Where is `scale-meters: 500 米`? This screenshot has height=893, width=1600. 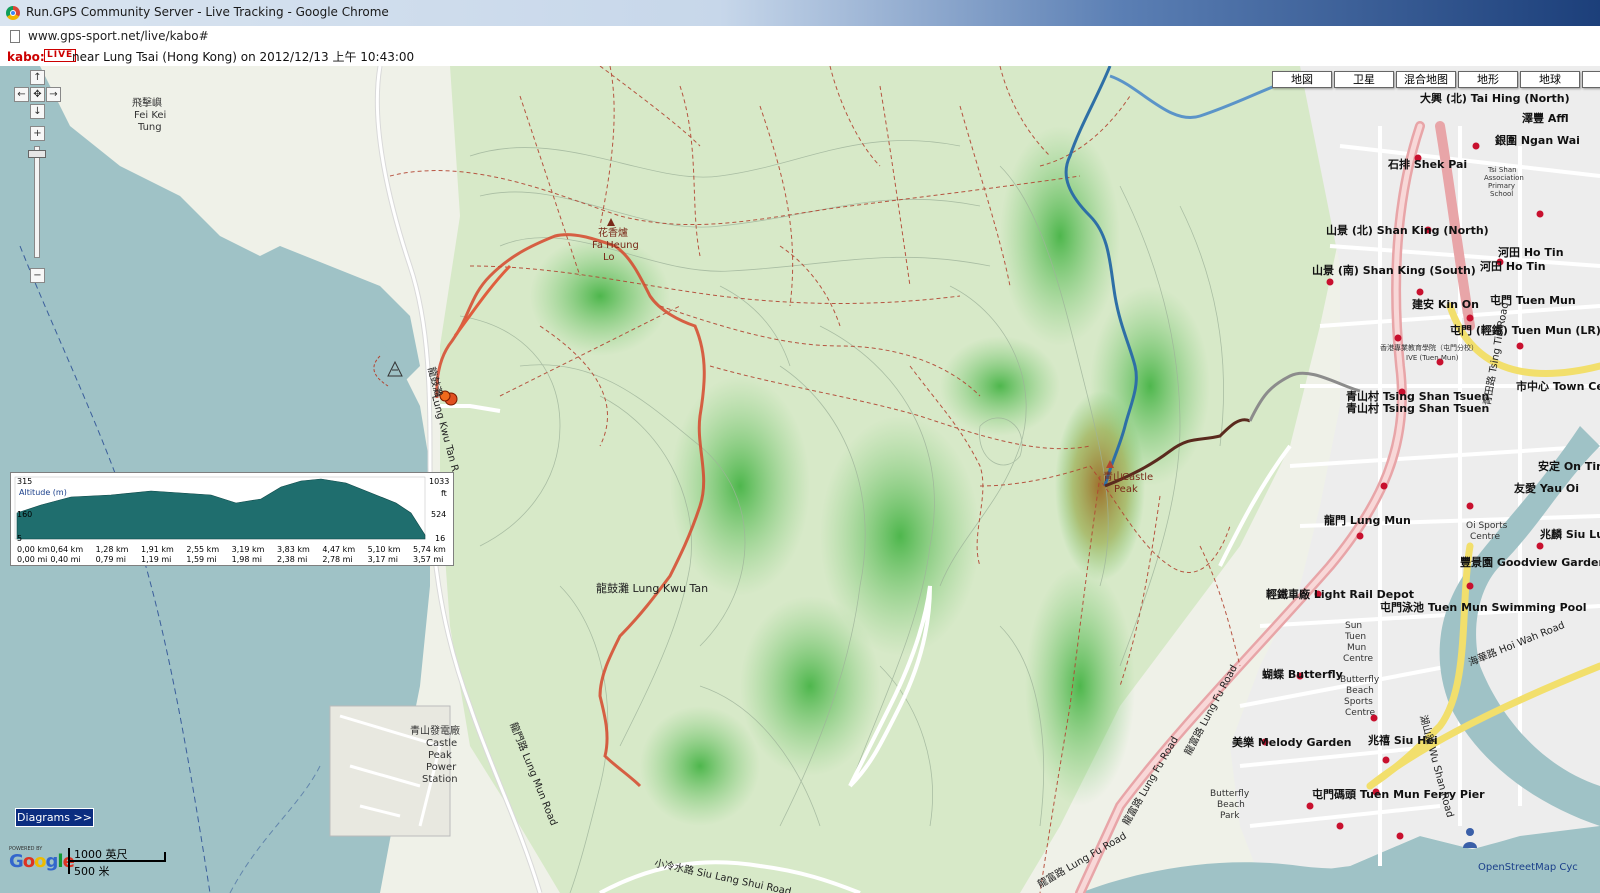 scale-meters: 500 米 is located at coordinates (92, 871).